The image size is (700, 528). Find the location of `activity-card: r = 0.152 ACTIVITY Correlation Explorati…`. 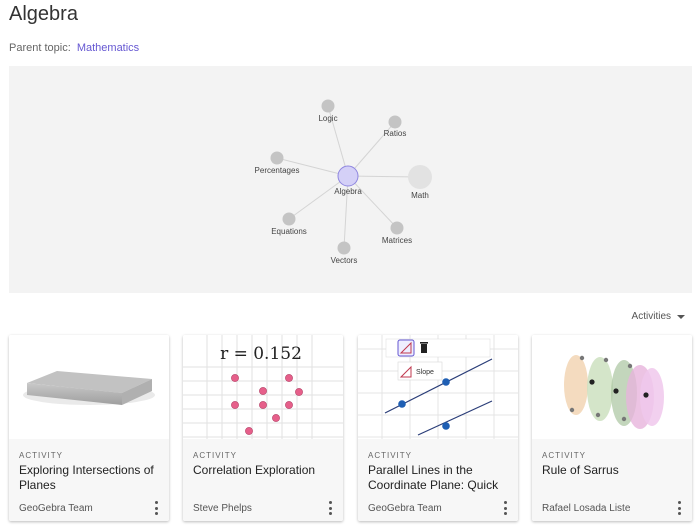

activity-card: r = 0.152 ACTIVITY Correlation Explorati… is located at coordinates (263, 428).